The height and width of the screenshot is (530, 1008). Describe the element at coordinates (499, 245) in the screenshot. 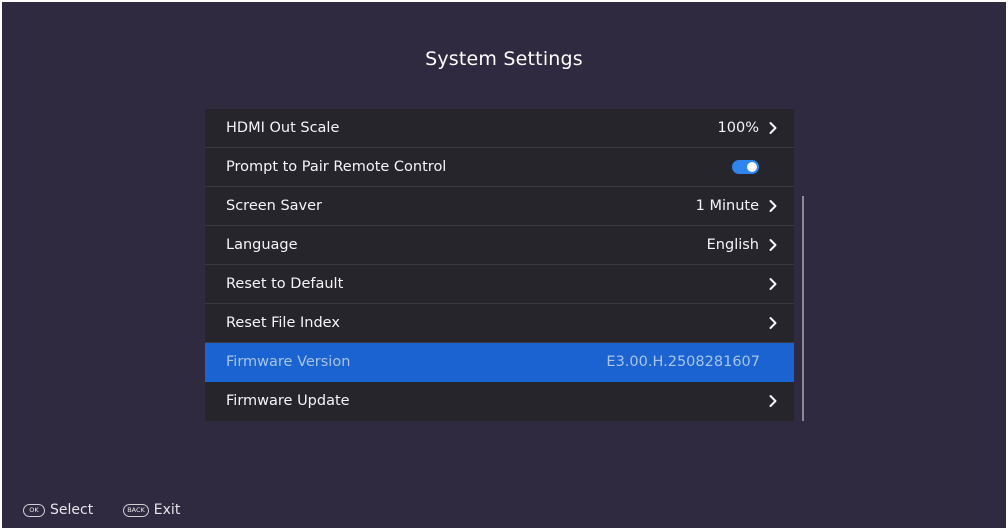

I see `setting-row-language: Language English` at that location.